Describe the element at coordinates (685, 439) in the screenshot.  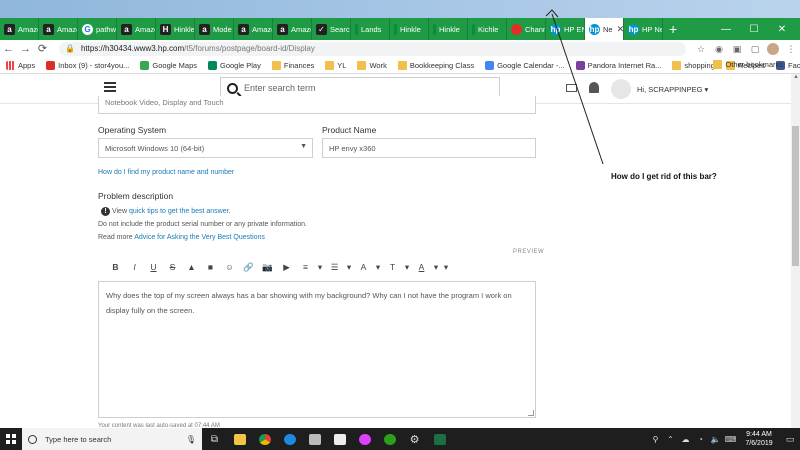
I see `cloud-icon: ☁` at that location.